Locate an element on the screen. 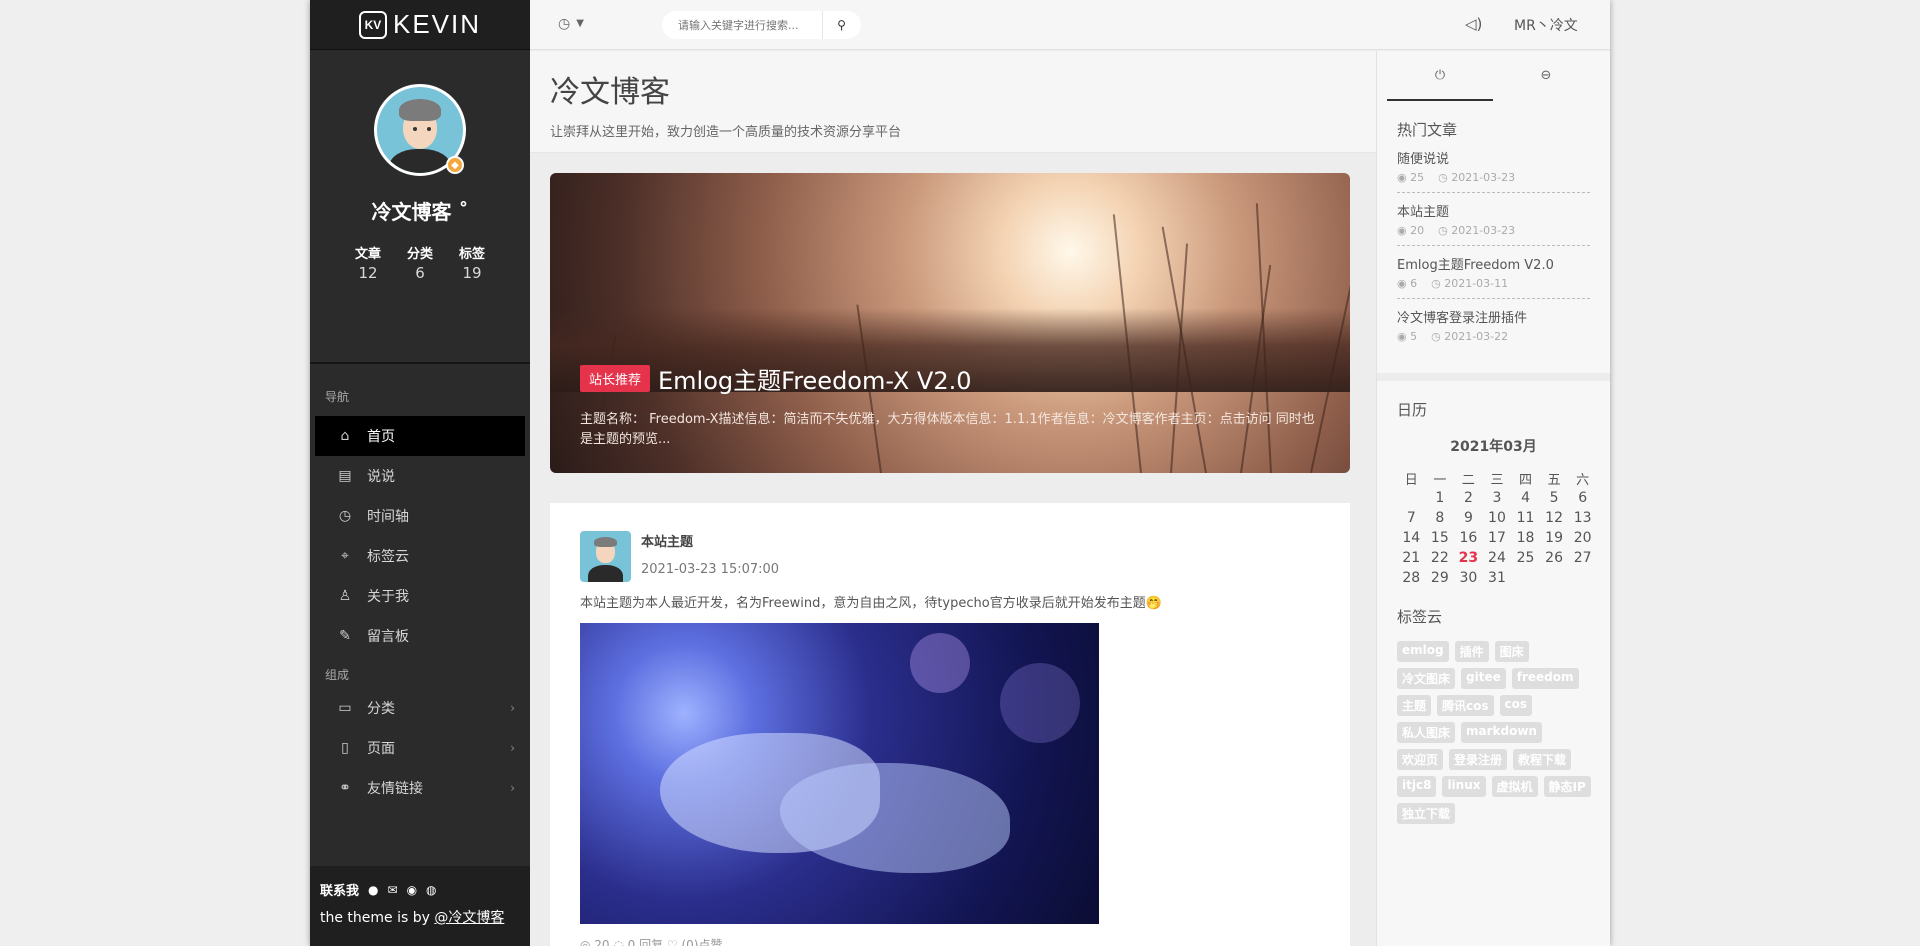 The image size is (1920, 946). music-toggle-button: ◁) is located at coordinates (1473, 24).